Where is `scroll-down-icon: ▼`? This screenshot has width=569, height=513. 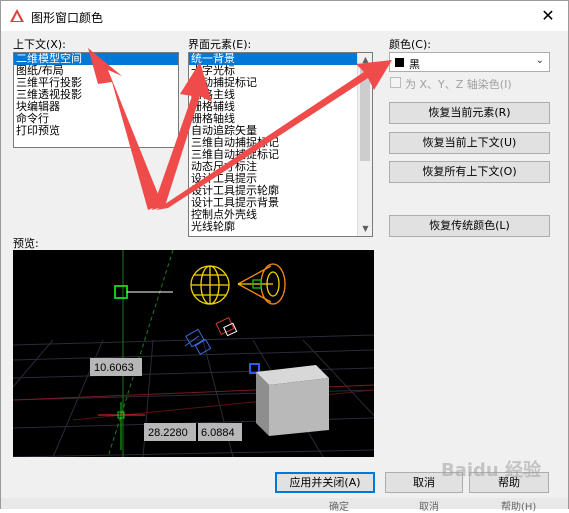 scroll-down-icon: ▼ is located at coordinates (365, 229).